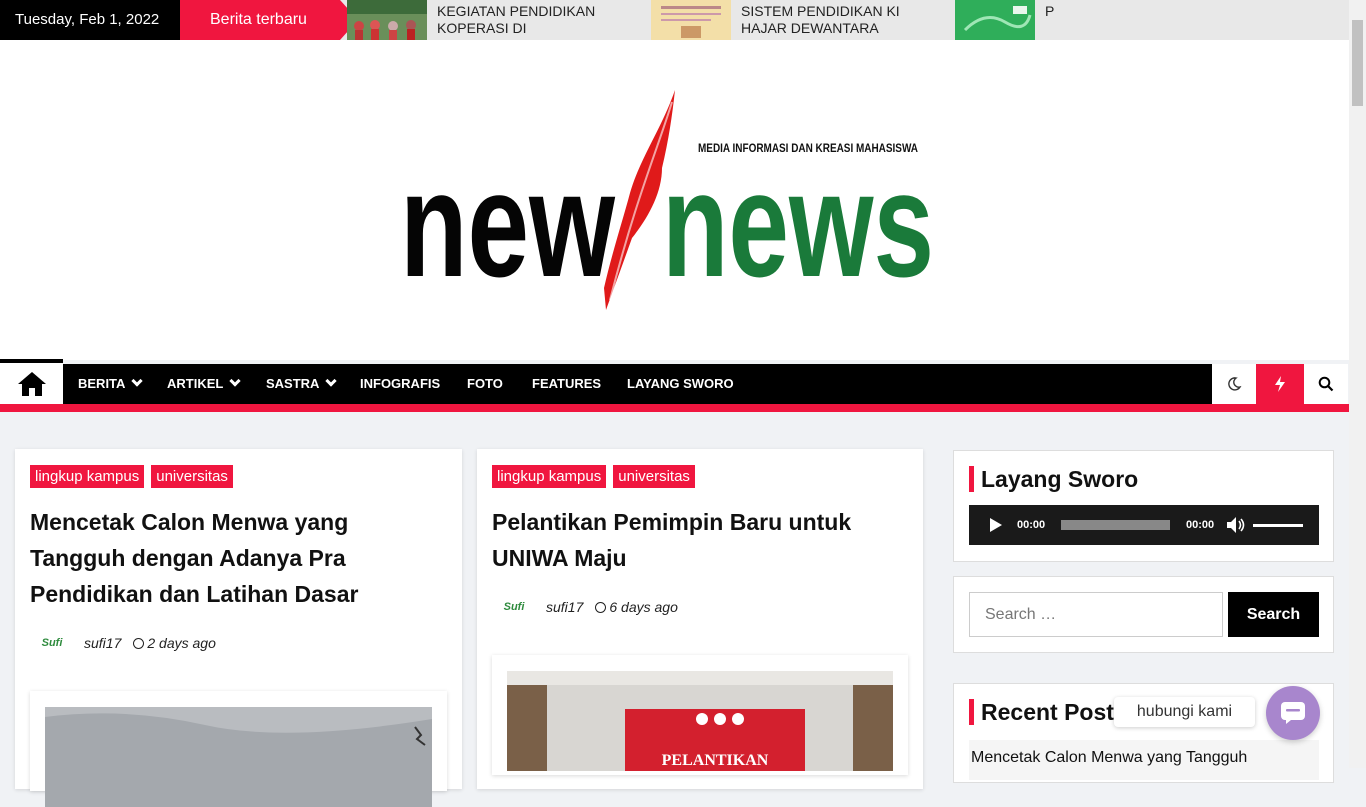 The width and height of the screenshot is (1366, 807). I want to click on ticker-title-2: SISTEM PENDIDIKAN KI HAJAR DEWANTARA, so click(836, 20).